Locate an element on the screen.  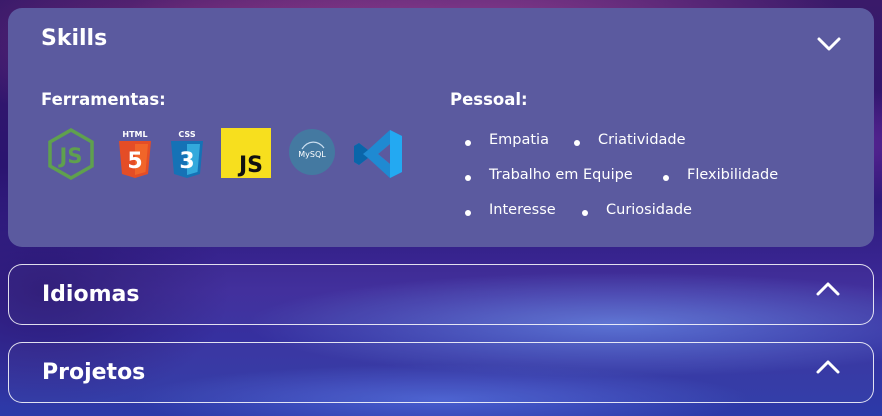
list-item: Curiosidade is located at coordinates (637, 210).